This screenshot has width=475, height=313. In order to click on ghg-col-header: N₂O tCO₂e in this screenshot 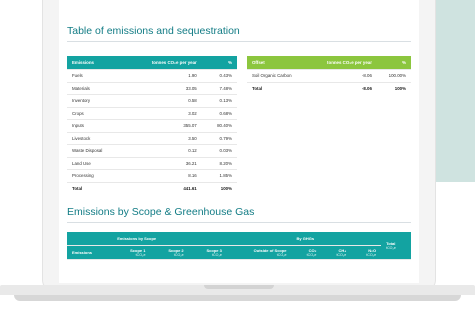, I will do `click(366, 252)`.